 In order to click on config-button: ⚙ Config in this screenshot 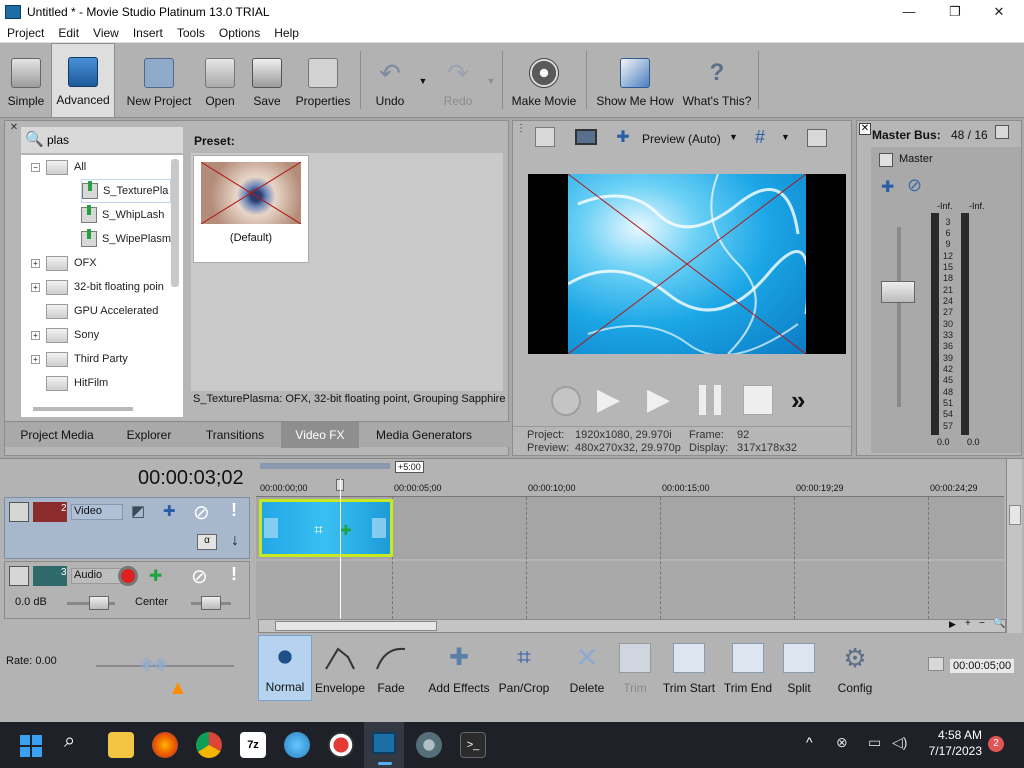, I will do `click(855, 668)`.